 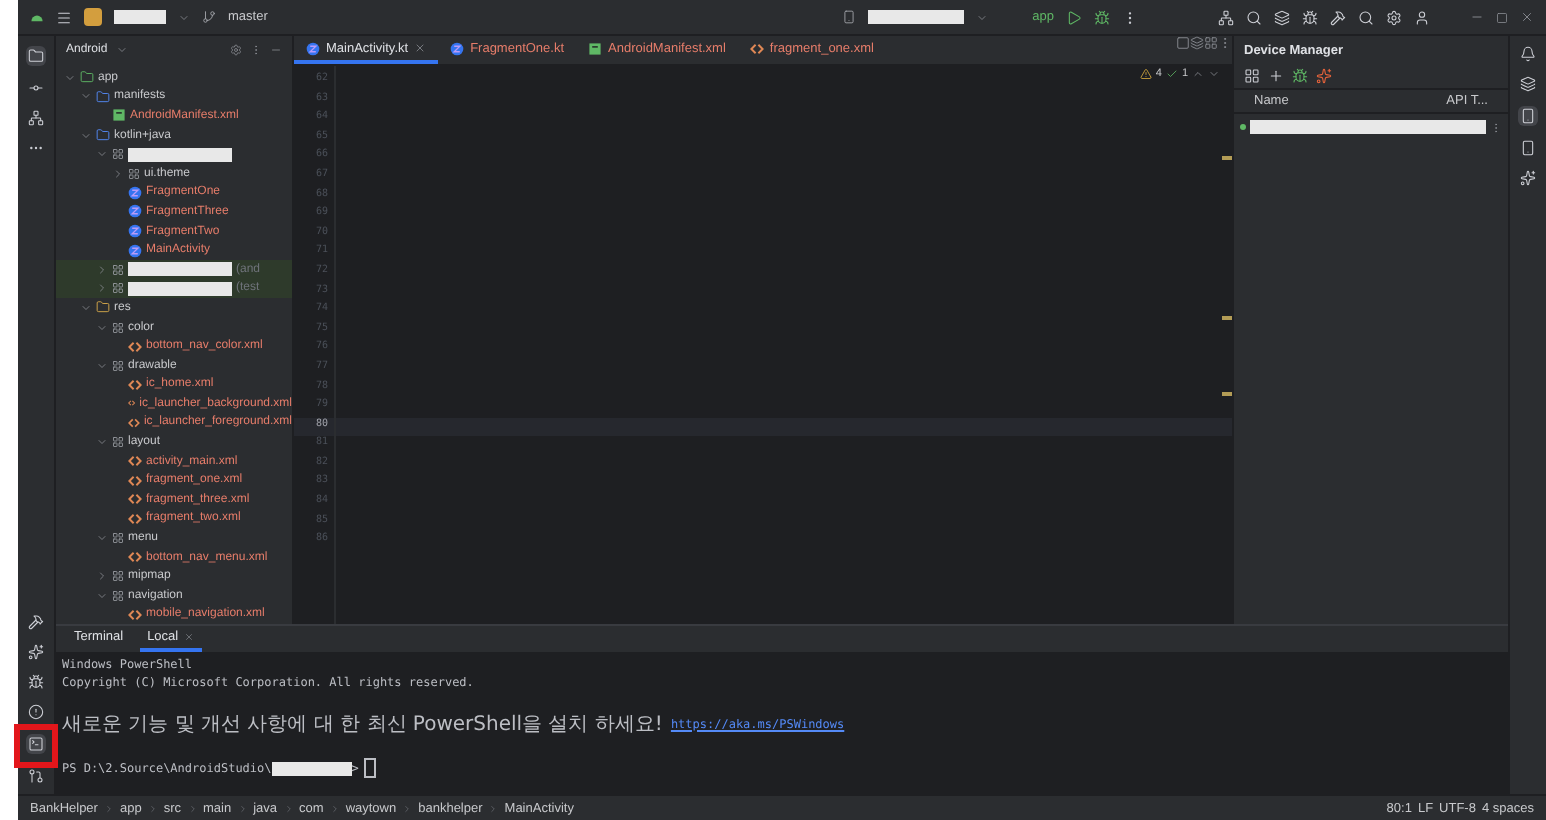 I want to click on code-view-icon, so click(x=1183, y=43).